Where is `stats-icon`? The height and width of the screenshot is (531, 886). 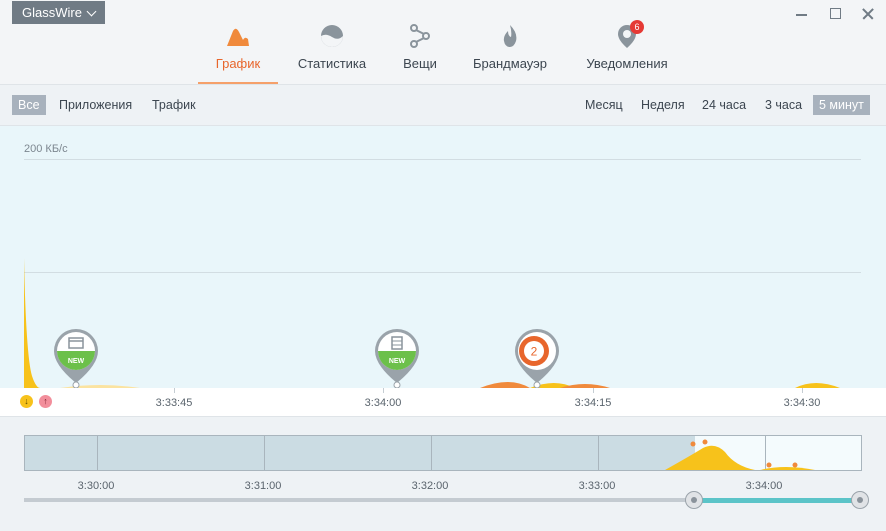 stats-icon is located at coordinates (332, 36).